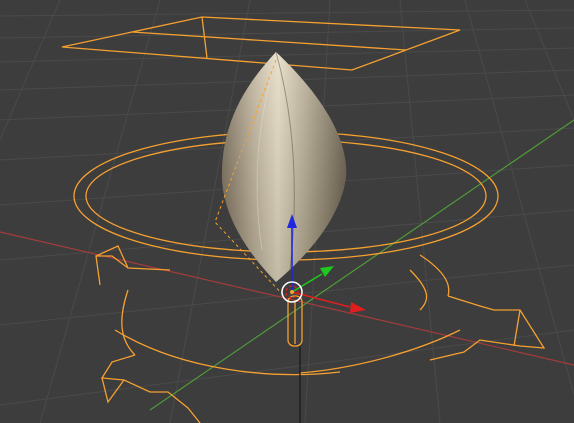 Image resolution: width=574 pixels, height=423 pixels. I want to click on bone-capsule-control, so click(295, 321).